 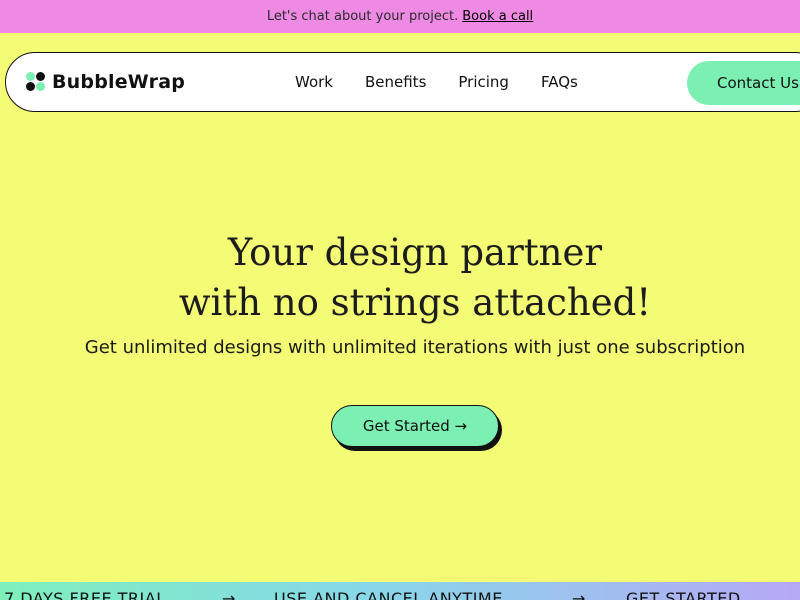 What do you see at coordinates (362, 16) in the screenshot?
I see `announcement-text: Let's chat about your project.` at bounding box center [362, 16].